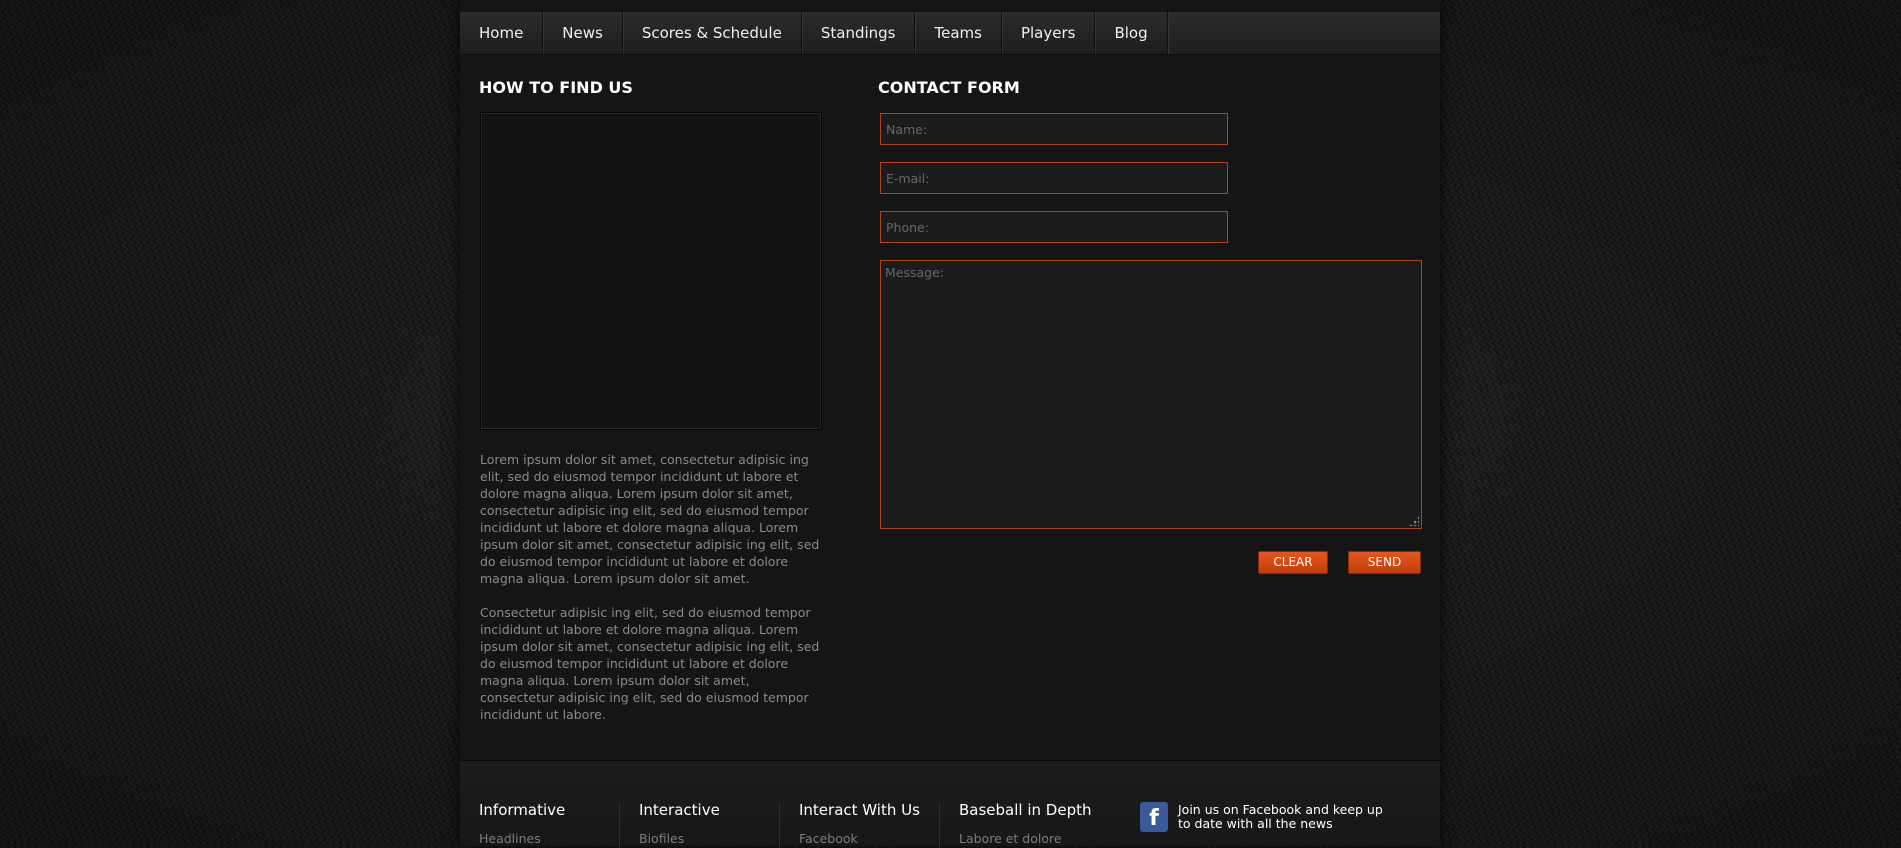  Describe the element at coordinates (1151, 394) in the screenshot. I see `message-field` at that location.